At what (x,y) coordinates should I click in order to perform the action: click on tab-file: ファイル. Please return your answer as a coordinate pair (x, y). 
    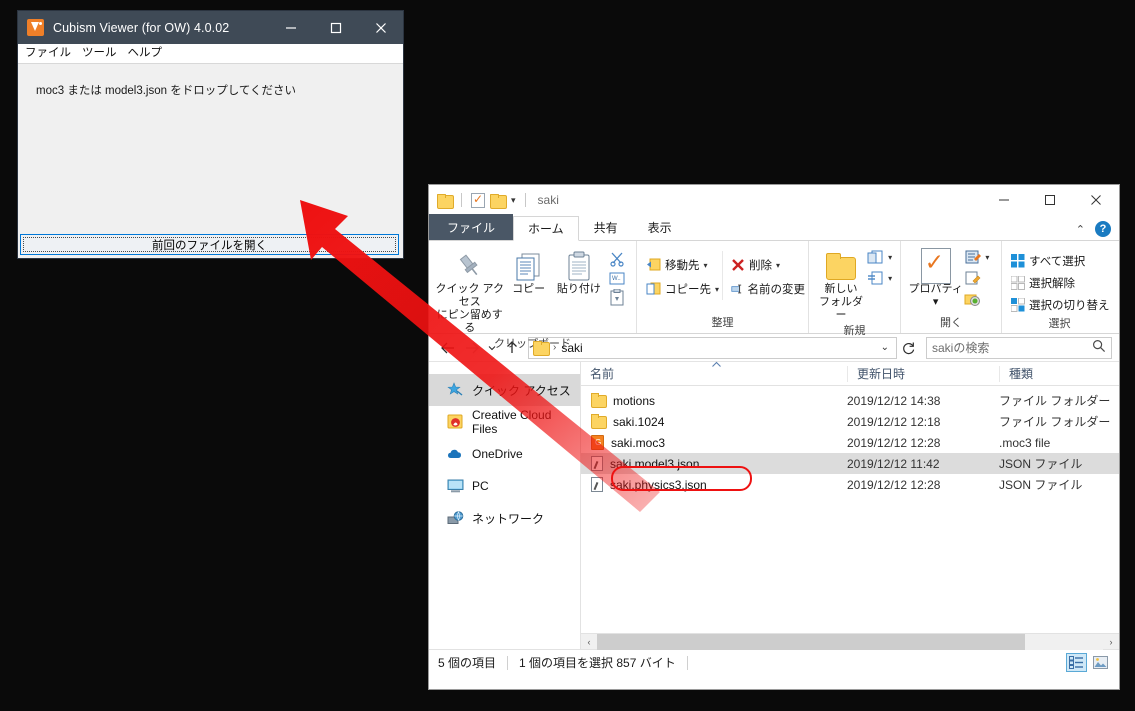
    Looking at the image, I should click on (471, 227).